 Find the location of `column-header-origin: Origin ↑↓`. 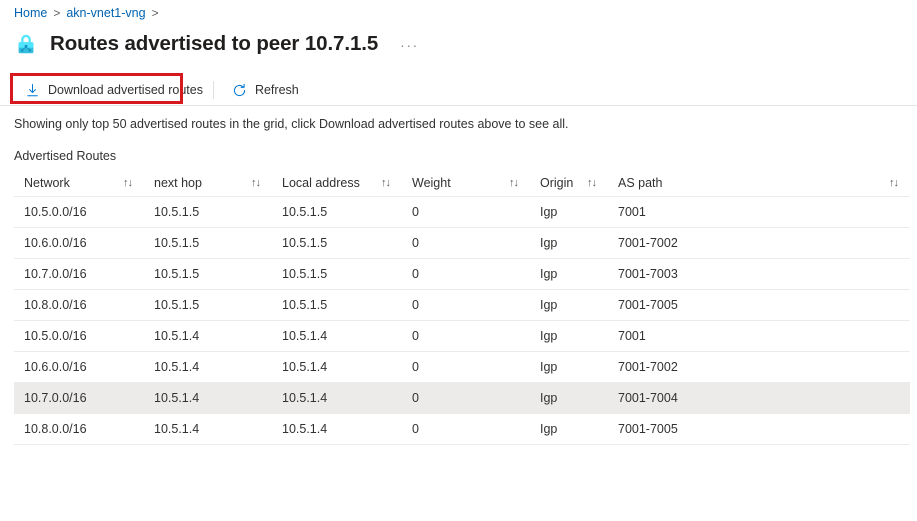

column-header-origin: Origin ↑↓ is located at coordinates (569, 183).